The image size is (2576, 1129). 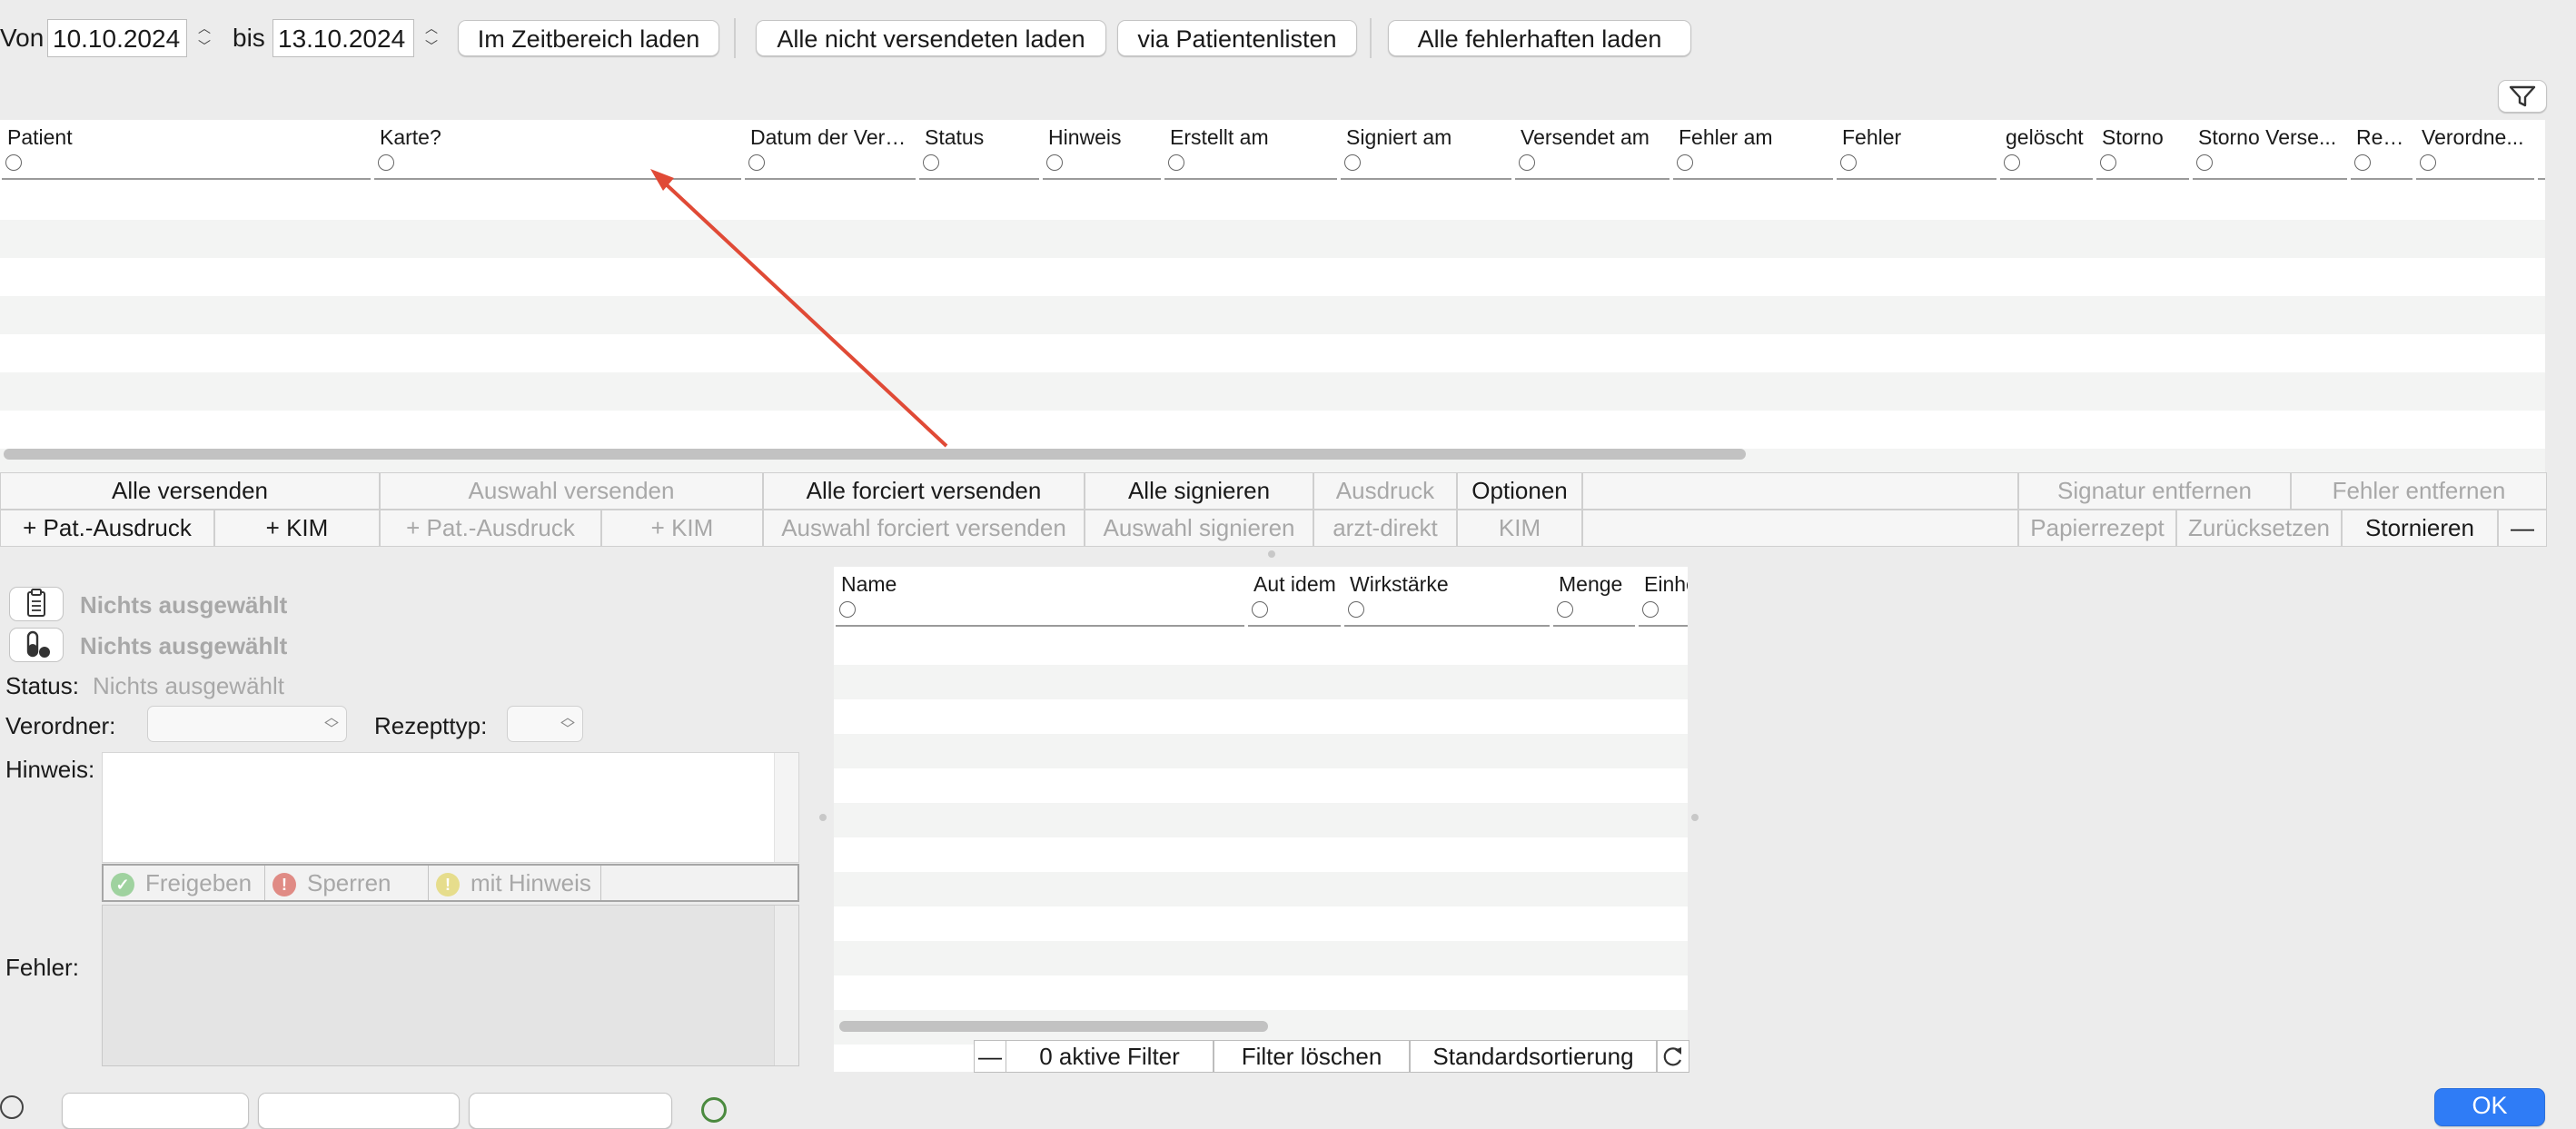 I want to click on collapse-button: —, so click(x=2522, y=528).